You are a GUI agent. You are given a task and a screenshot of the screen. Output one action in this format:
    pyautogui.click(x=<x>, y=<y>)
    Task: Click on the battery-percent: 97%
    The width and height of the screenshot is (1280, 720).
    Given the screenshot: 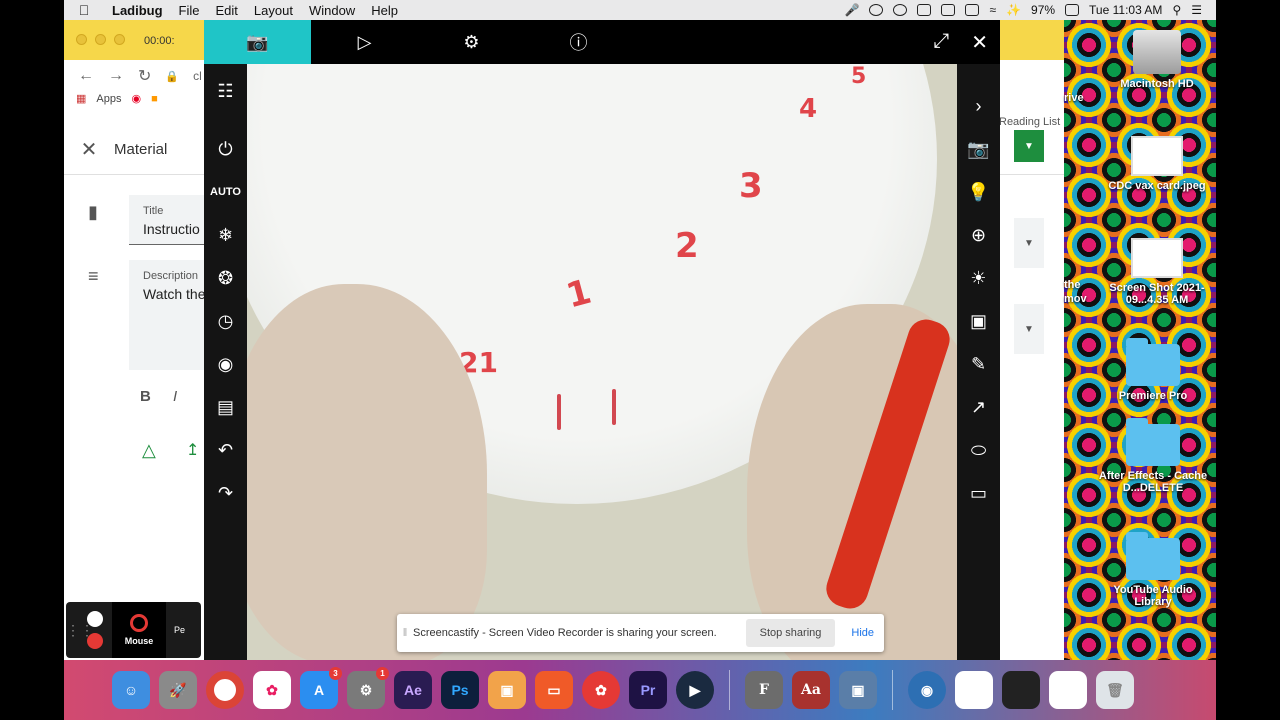 What is the action you would take?
    pyautogui.click(x=1043, y=10)
    